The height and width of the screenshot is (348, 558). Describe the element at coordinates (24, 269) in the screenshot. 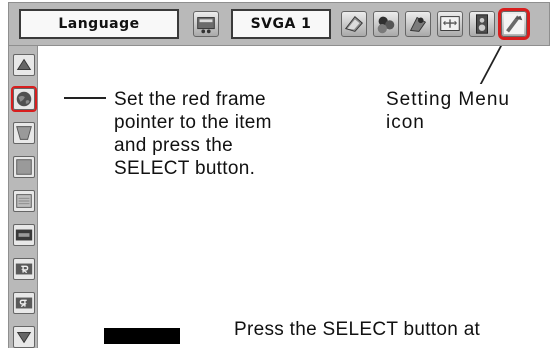

I see `ceiling-icon` at that location.